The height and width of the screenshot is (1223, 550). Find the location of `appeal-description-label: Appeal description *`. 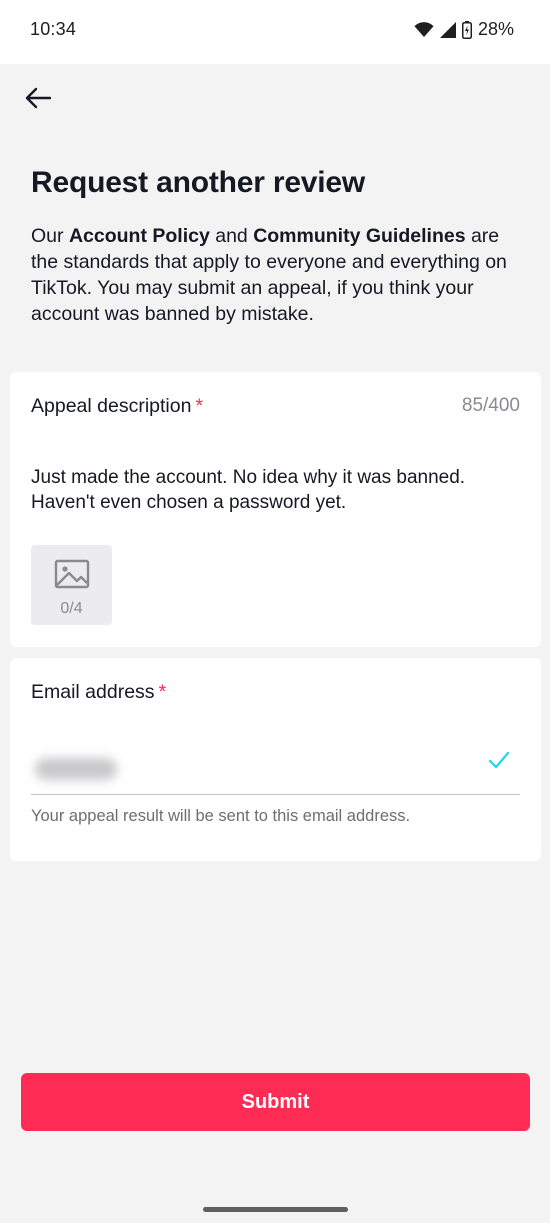

appeal-description-label: Appeal description * is located at coordinates (117, 406).